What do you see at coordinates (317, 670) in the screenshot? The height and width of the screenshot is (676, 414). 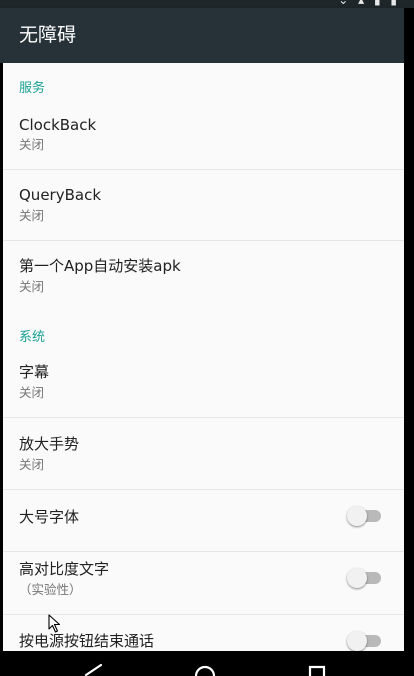 I see `recents-icon` at bounding box center [317, 670].